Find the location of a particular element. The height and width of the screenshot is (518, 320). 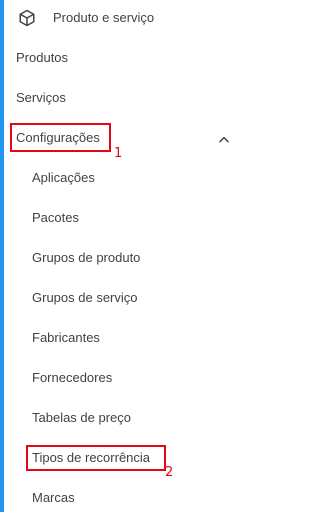

menu-item-servicos: Serviços is located at coordinates (127, 98).